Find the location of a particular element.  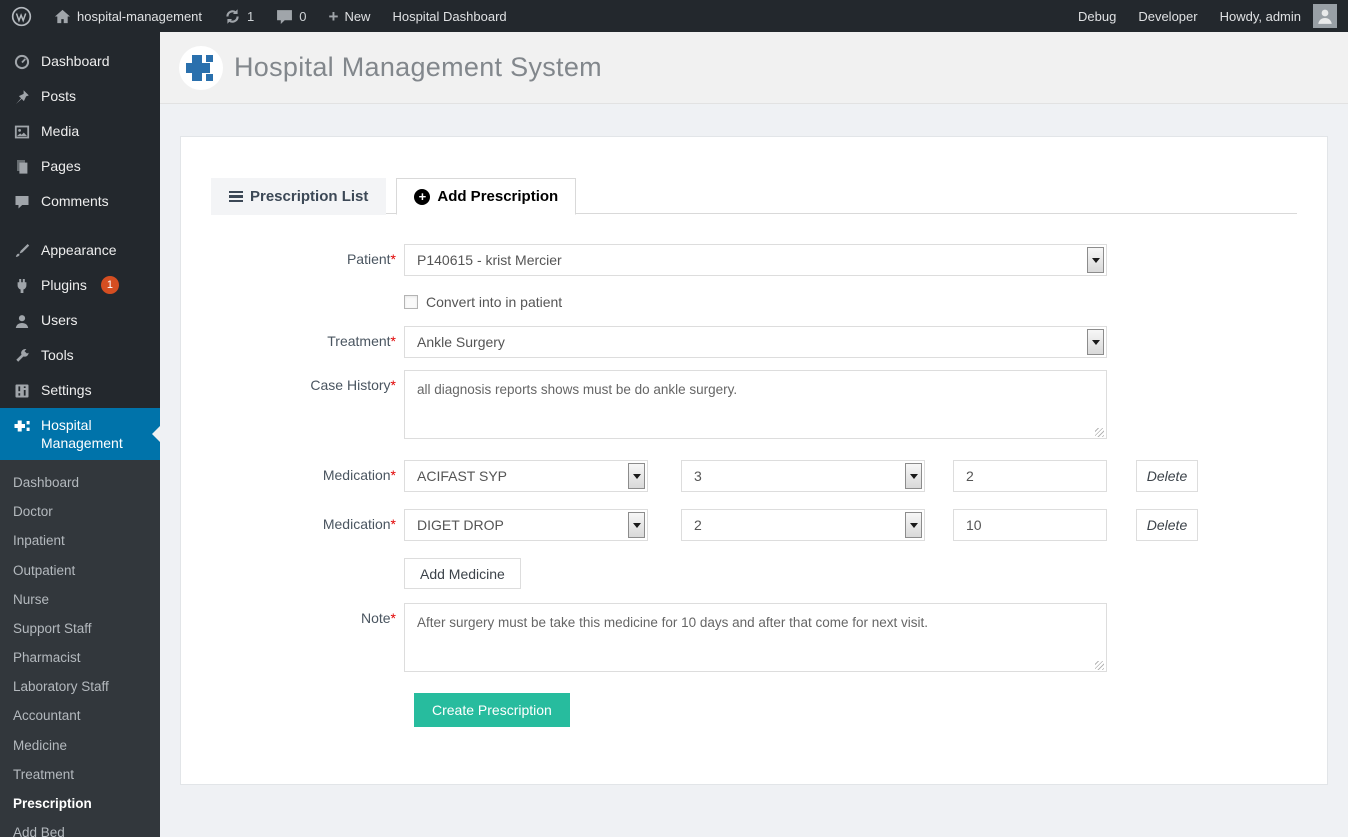

submenu-item-add-bed: Add Bed is located at coordinates (80, 828).